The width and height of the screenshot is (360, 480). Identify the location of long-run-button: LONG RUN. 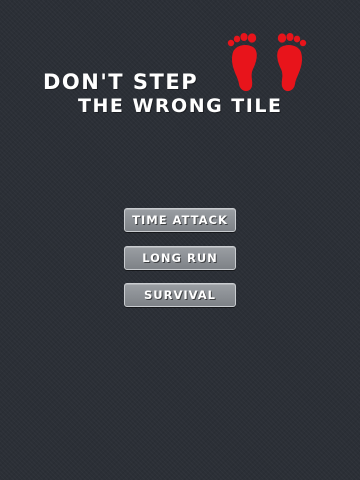
(180, 258).